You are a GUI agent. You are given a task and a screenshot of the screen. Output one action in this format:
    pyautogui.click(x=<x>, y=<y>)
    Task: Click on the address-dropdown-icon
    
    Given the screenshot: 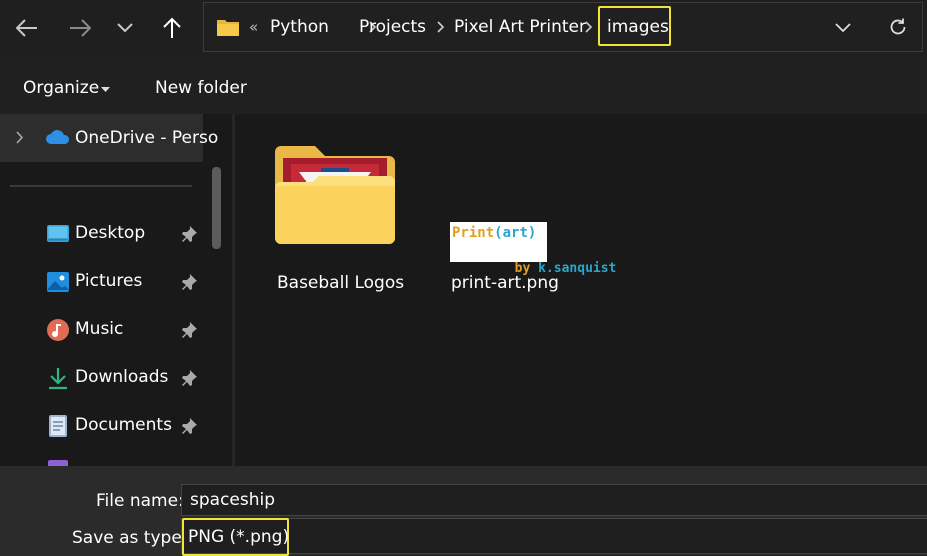 What is the action you would take?
    pyautogui.click(x=843, y=28)
    